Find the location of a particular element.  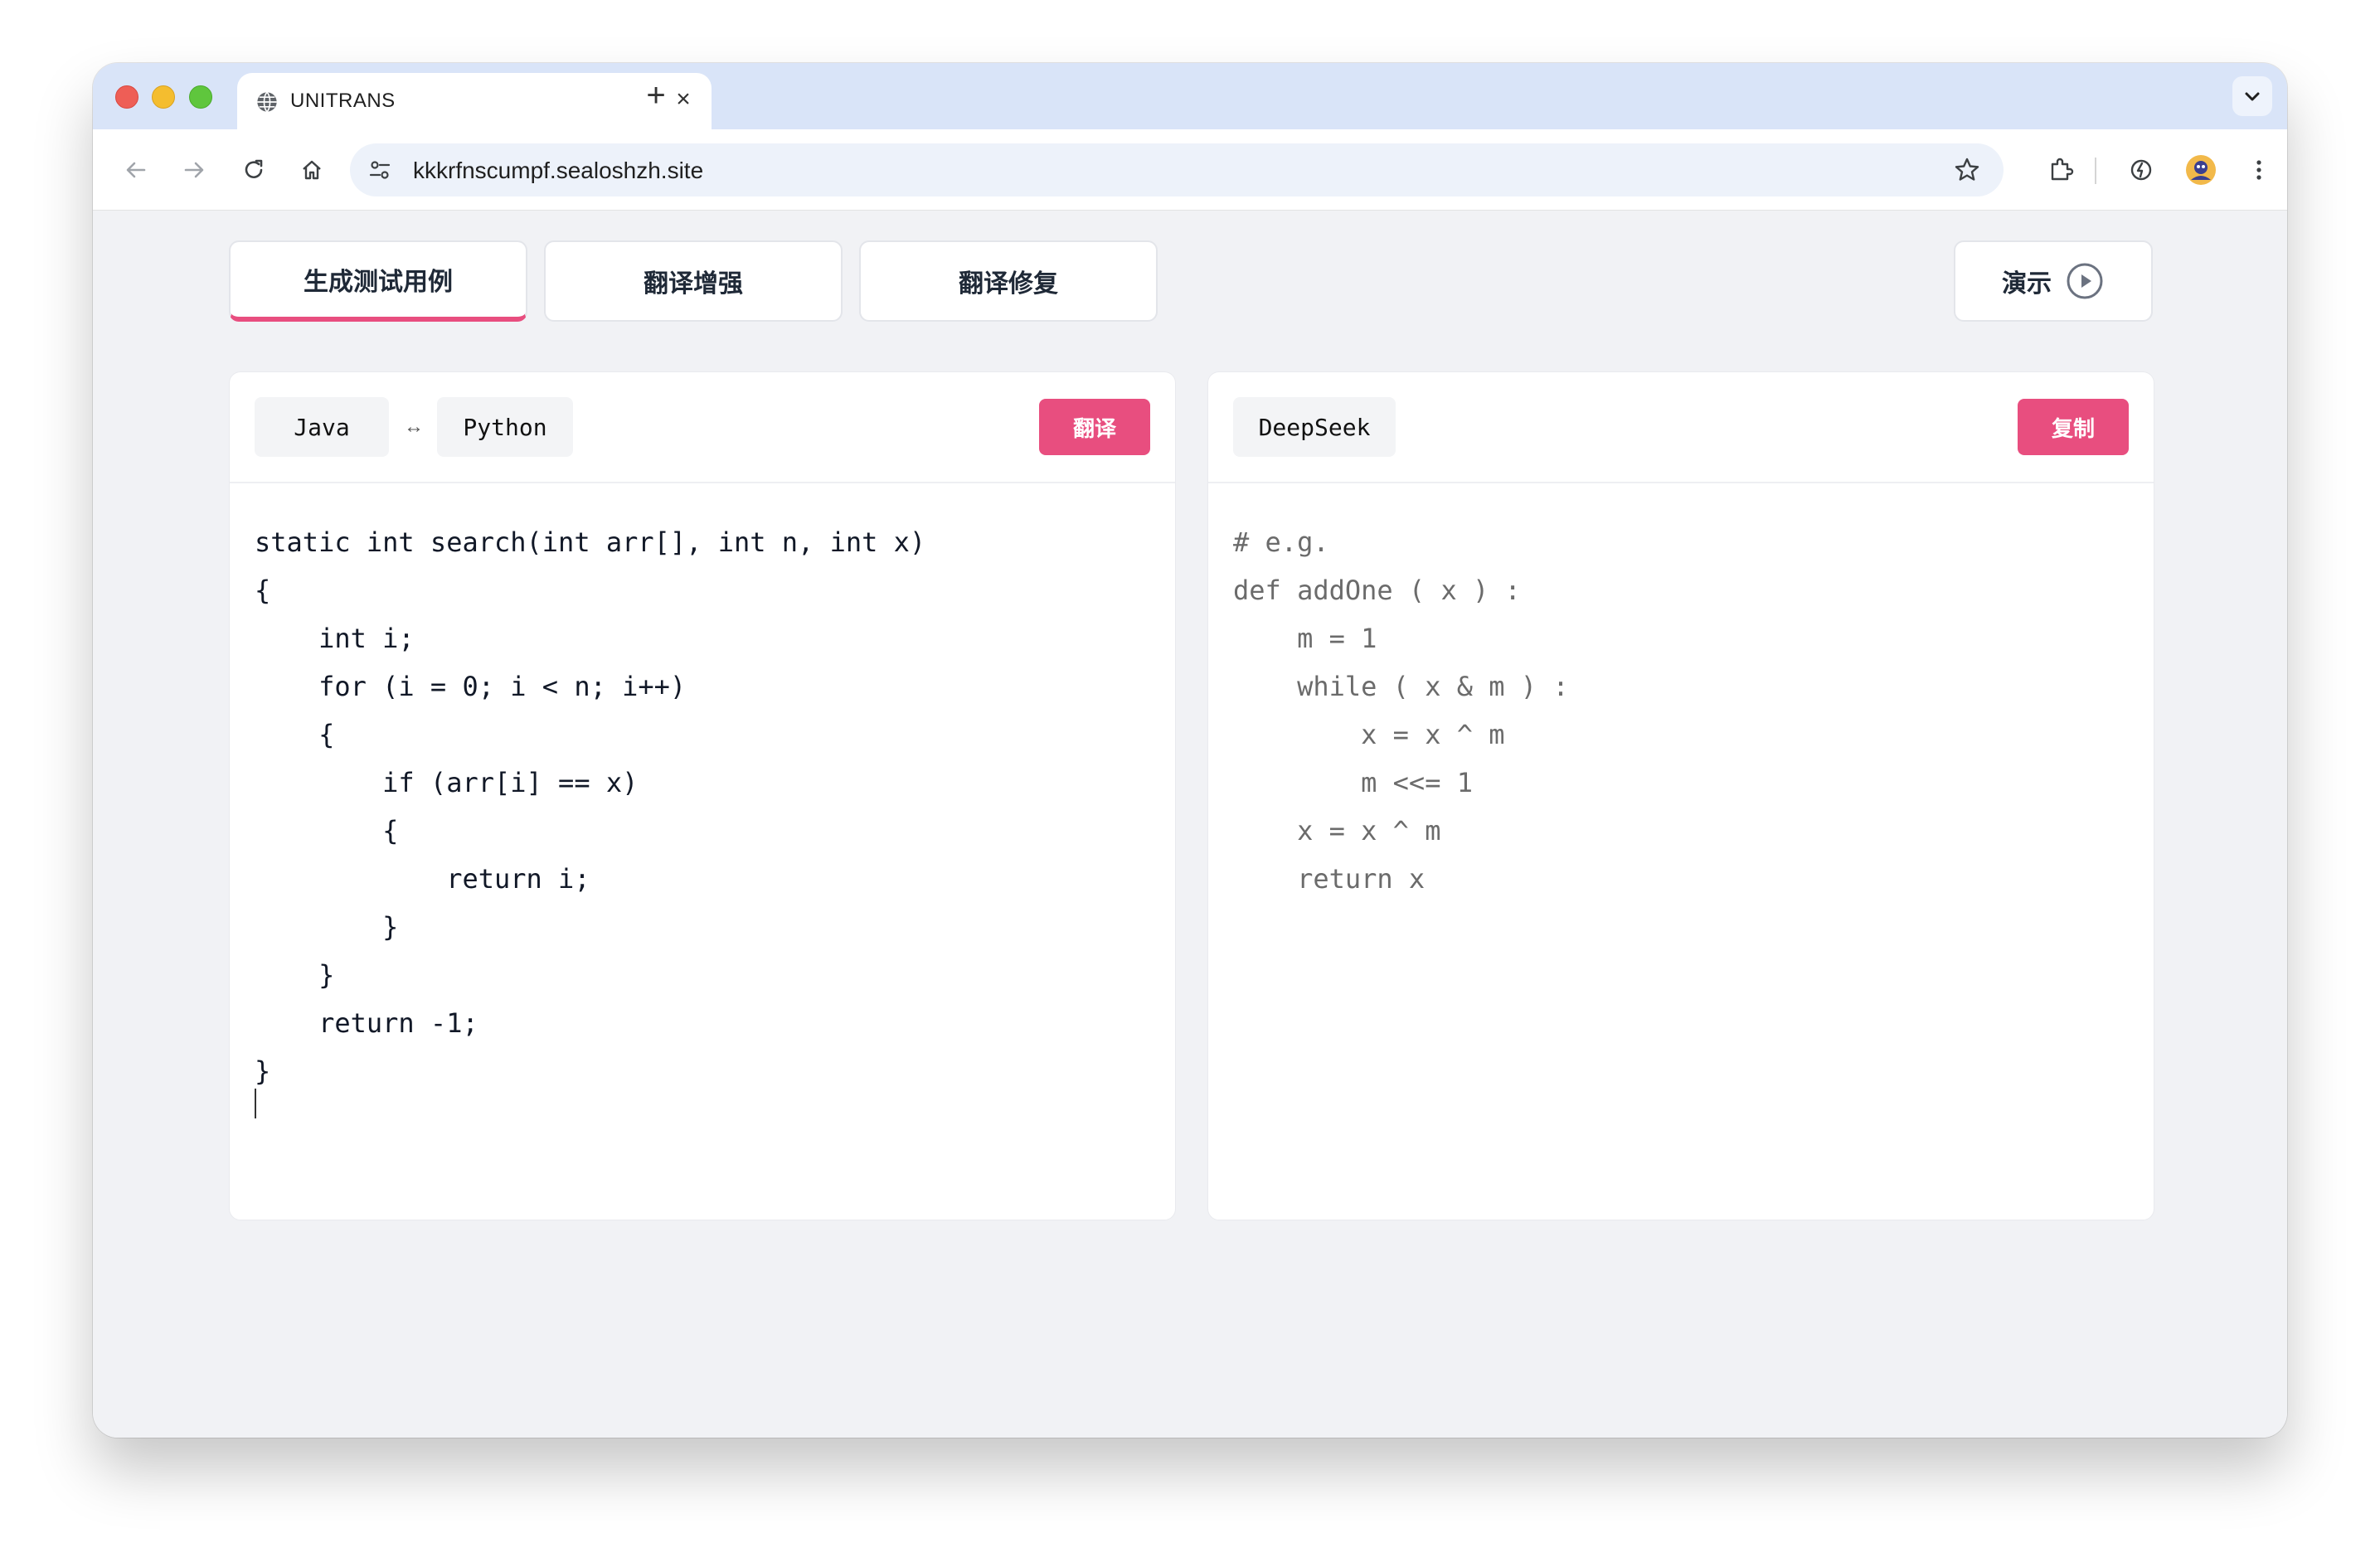

output-panel-header: DeepSeek 复制 is located at coordinates (1681, 427).